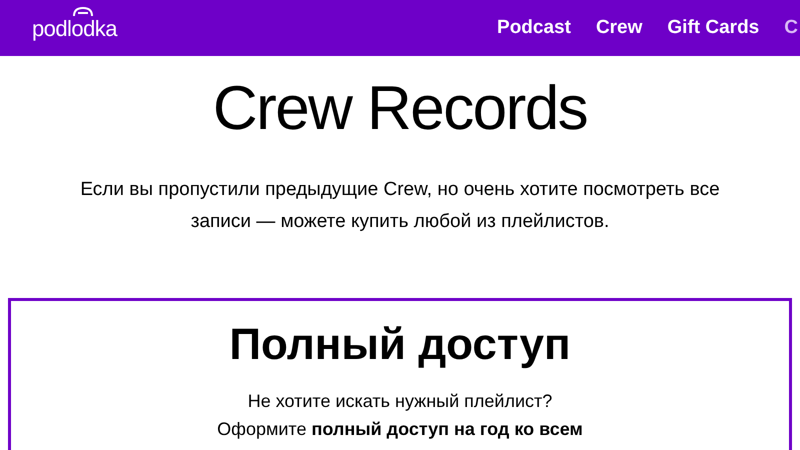 The image size is (800, 450). Describe the element at coordinates (400, 206) in the screenshot. I see `intro-text: Если вы пропустили предыдущие Crew, но очень хотите посмотреть все записи — можете купить любой из плейлистов.` at that location.